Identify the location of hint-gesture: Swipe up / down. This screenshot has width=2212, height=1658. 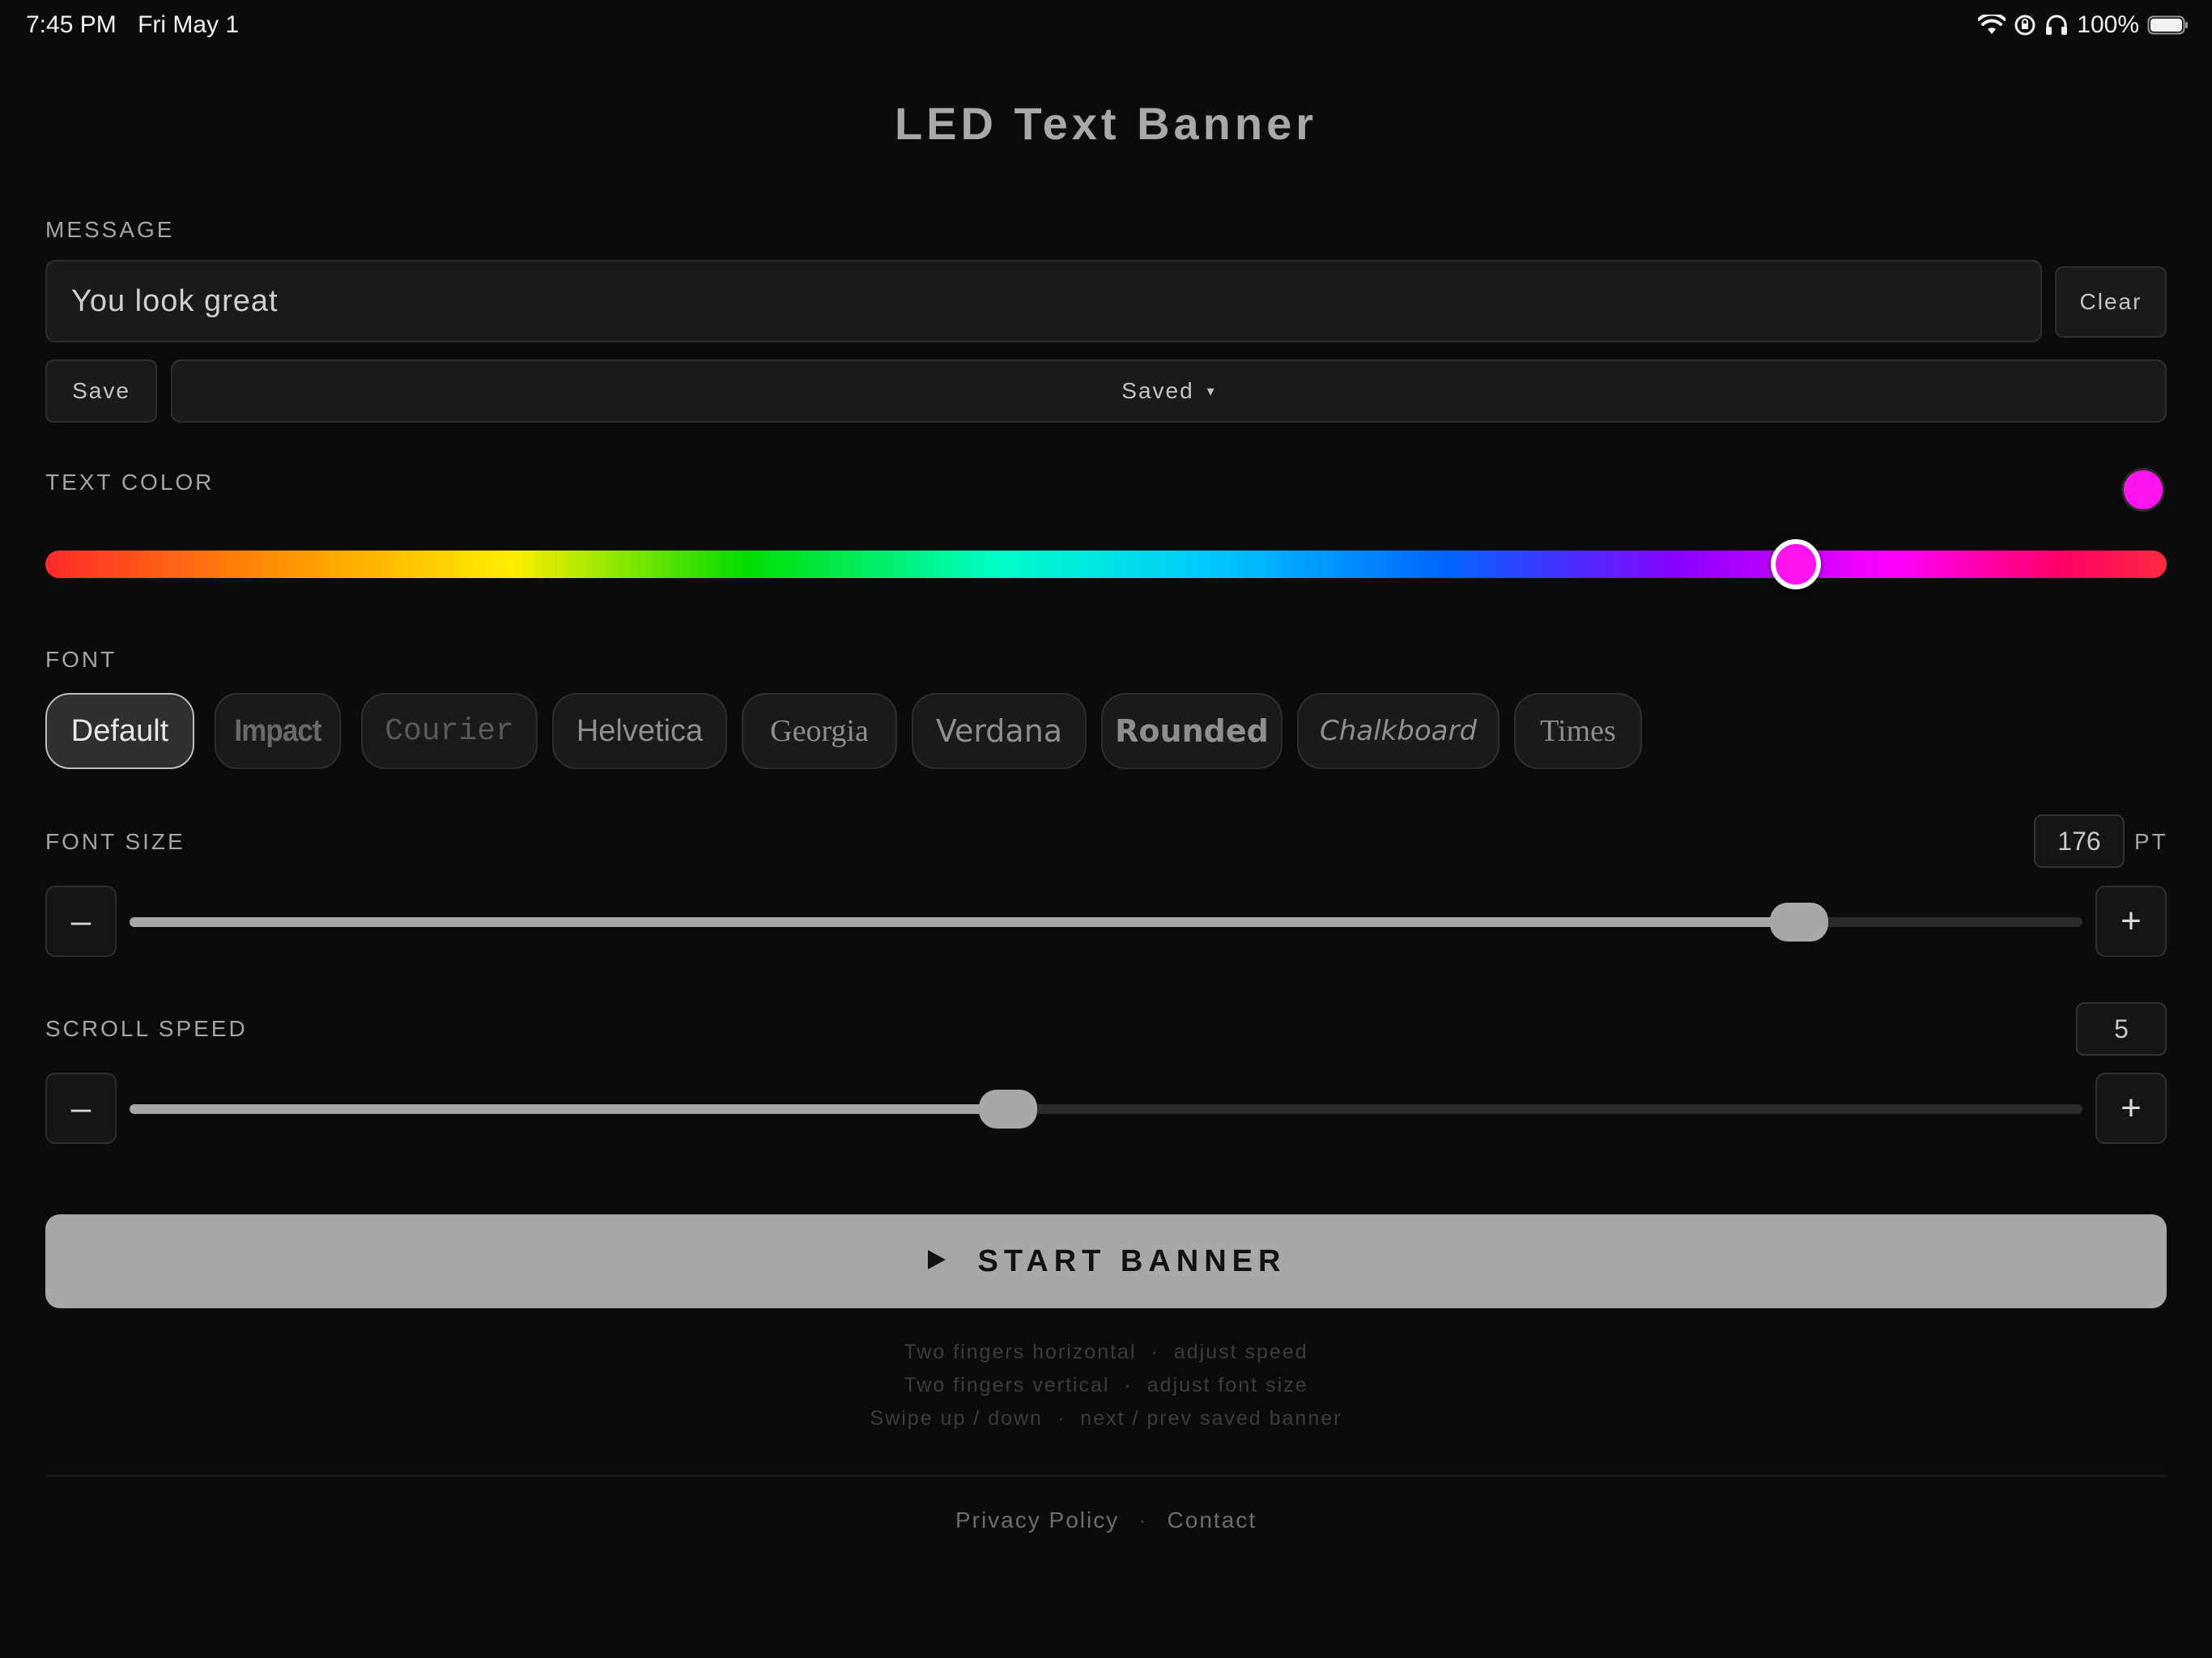
(957, 1418).